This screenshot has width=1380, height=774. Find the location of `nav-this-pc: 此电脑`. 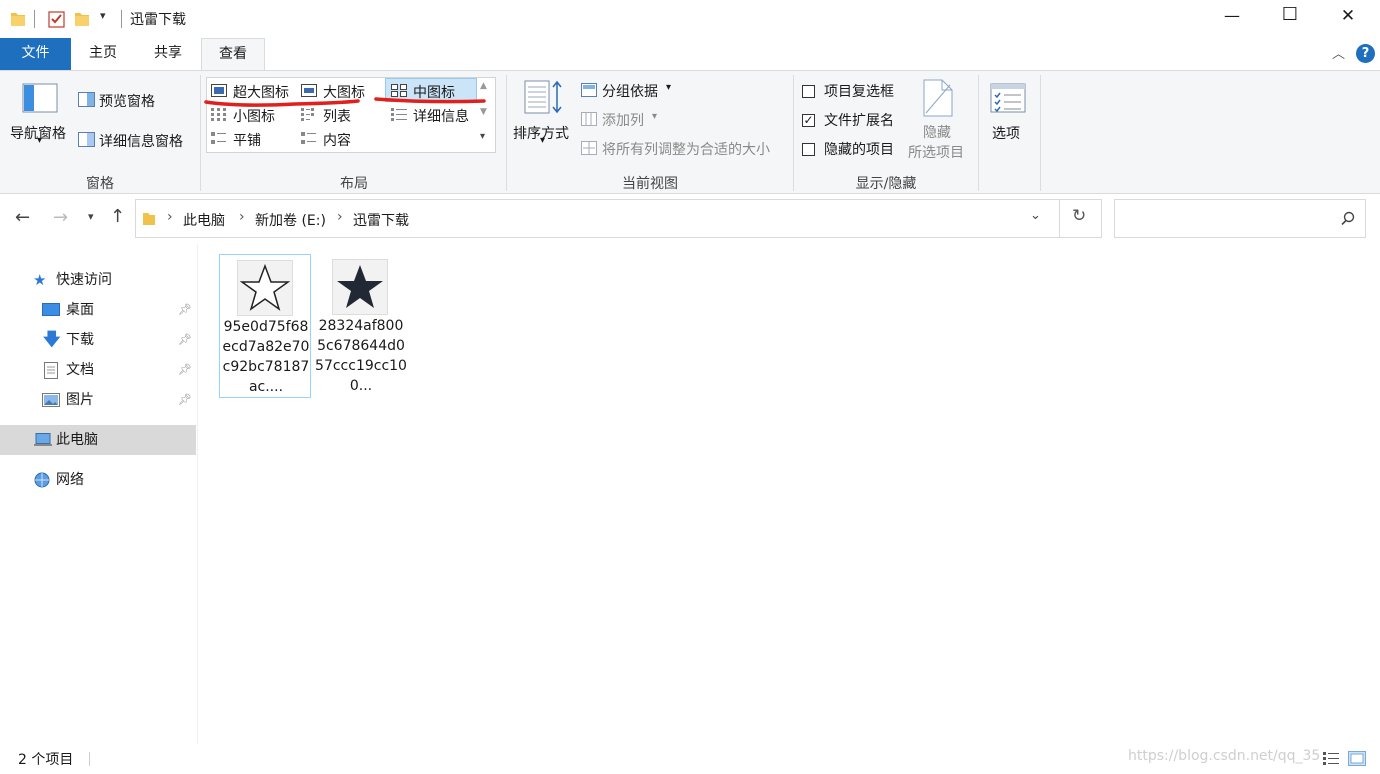

nav-this-pc: 此电脑 is located at coordinates (98, 440).